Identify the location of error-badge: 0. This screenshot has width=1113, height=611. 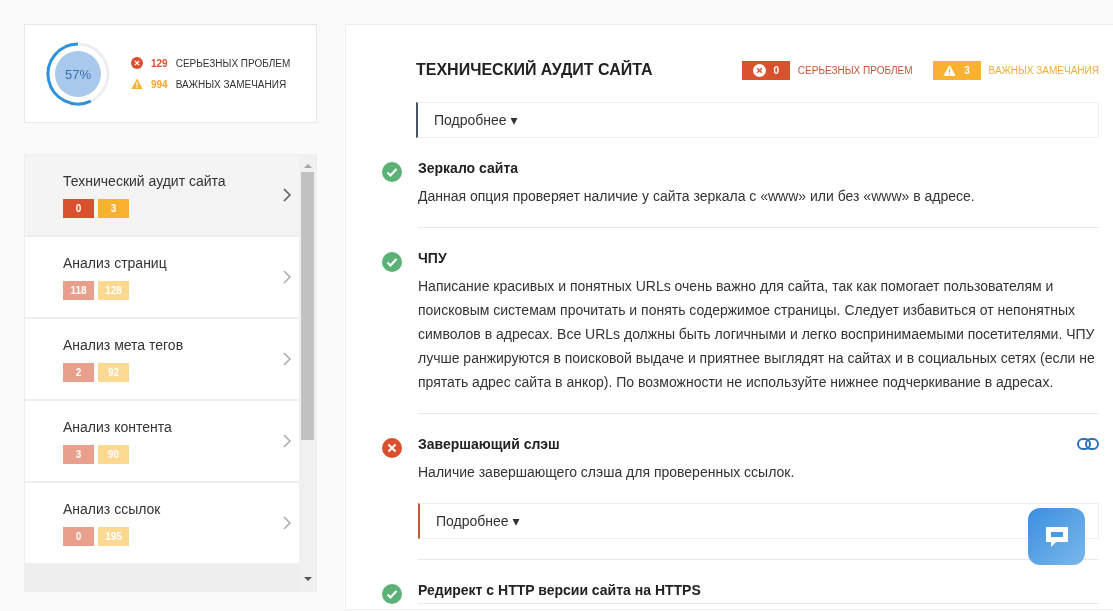
(765, 70).